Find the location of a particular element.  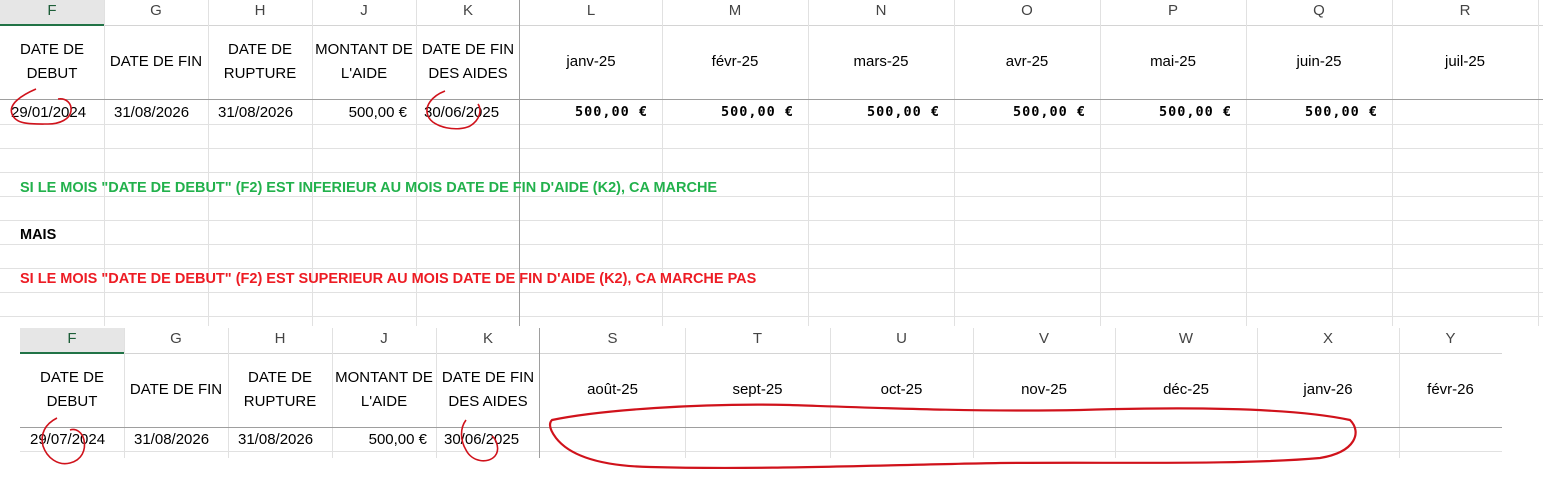

header-month-juil-25: juil-25 is located at coordinates (1465, 62).